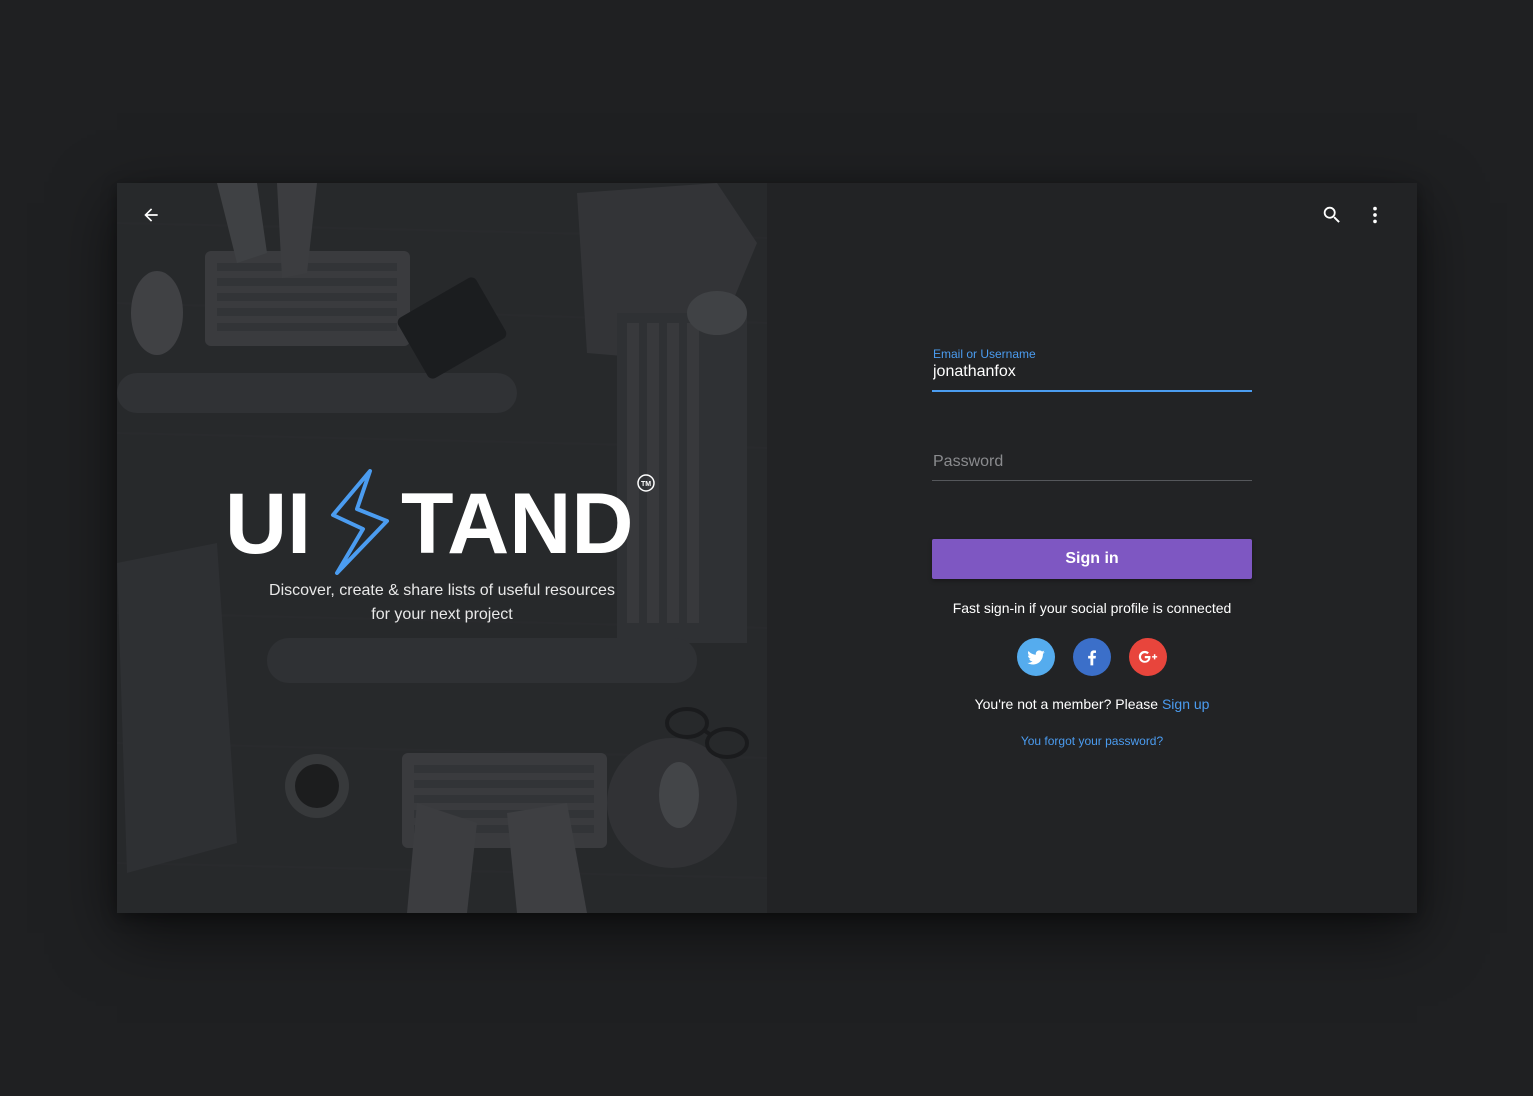  I want to click on facebook-button, so click(1092, 657).